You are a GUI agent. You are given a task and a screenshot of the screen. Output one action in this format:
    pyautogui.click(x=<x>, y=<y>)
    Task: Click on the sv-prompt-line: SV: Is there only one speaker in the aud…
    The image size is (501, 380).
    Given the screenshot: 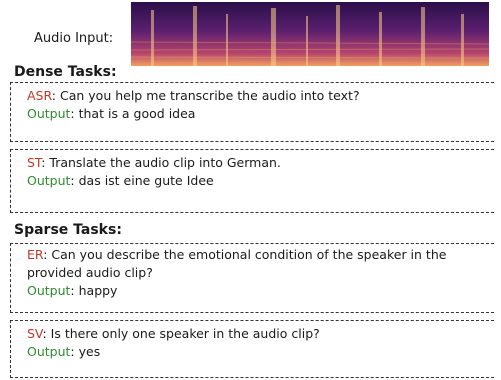 What is the action you would take?
    pyautogui.click(x=173, y=333)
    